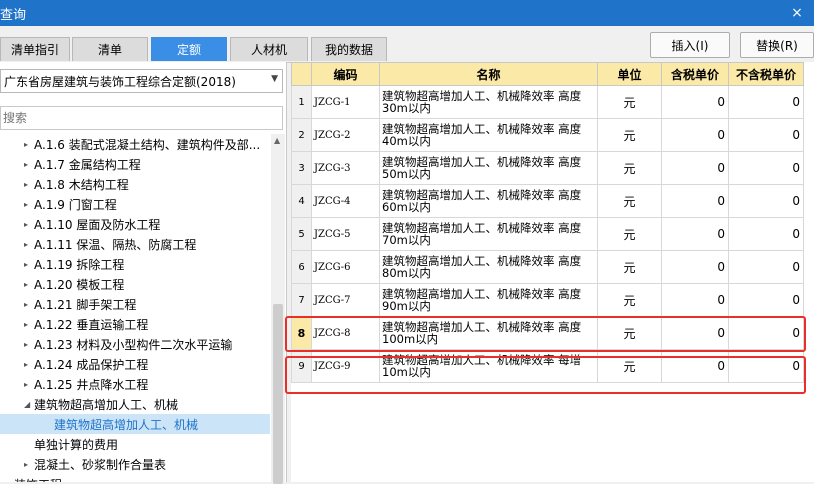 The height and width of the screenshot is (484, 814). What do you see at coordinates (301, 366) in the screenshot?
I see `row-number-cell: 9` at bounding box center [301, 366].